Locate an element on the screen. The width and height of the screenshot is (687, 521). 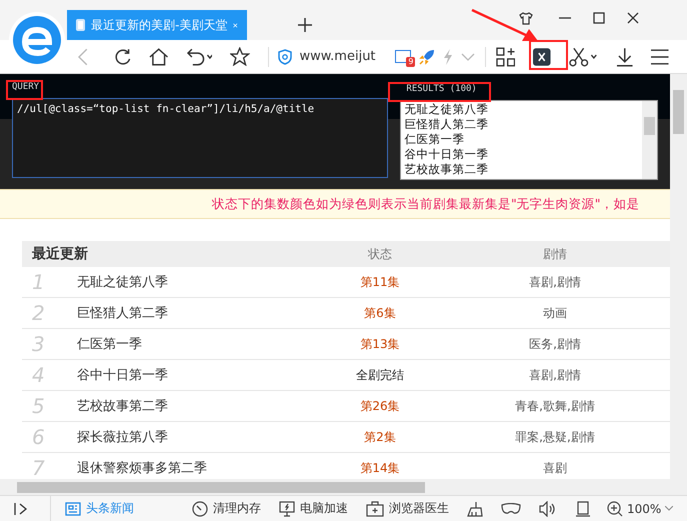
site-favicon-icon is located at coordinates (81, 25).